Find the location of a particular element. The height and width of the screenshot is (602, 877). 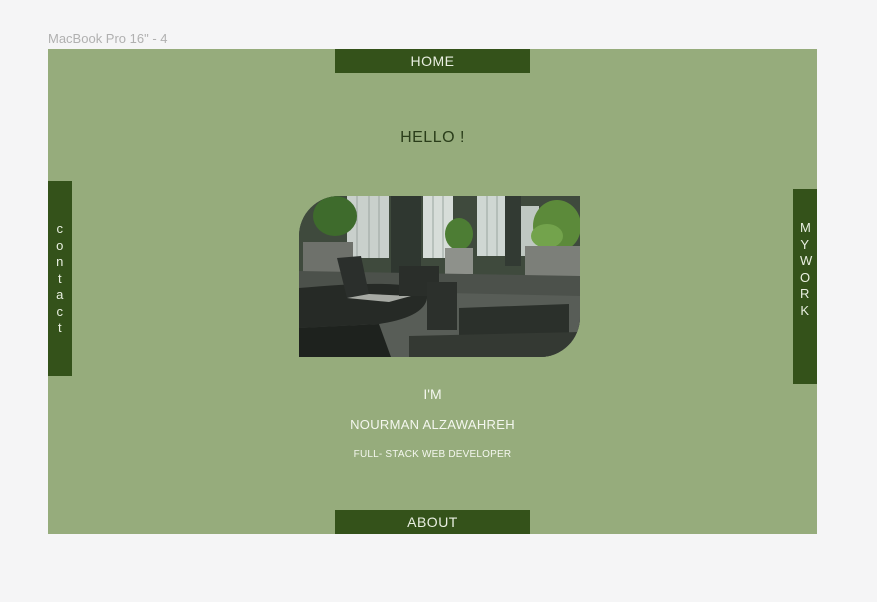

contact-nav-label: contact is located at coordinates (60, 278).